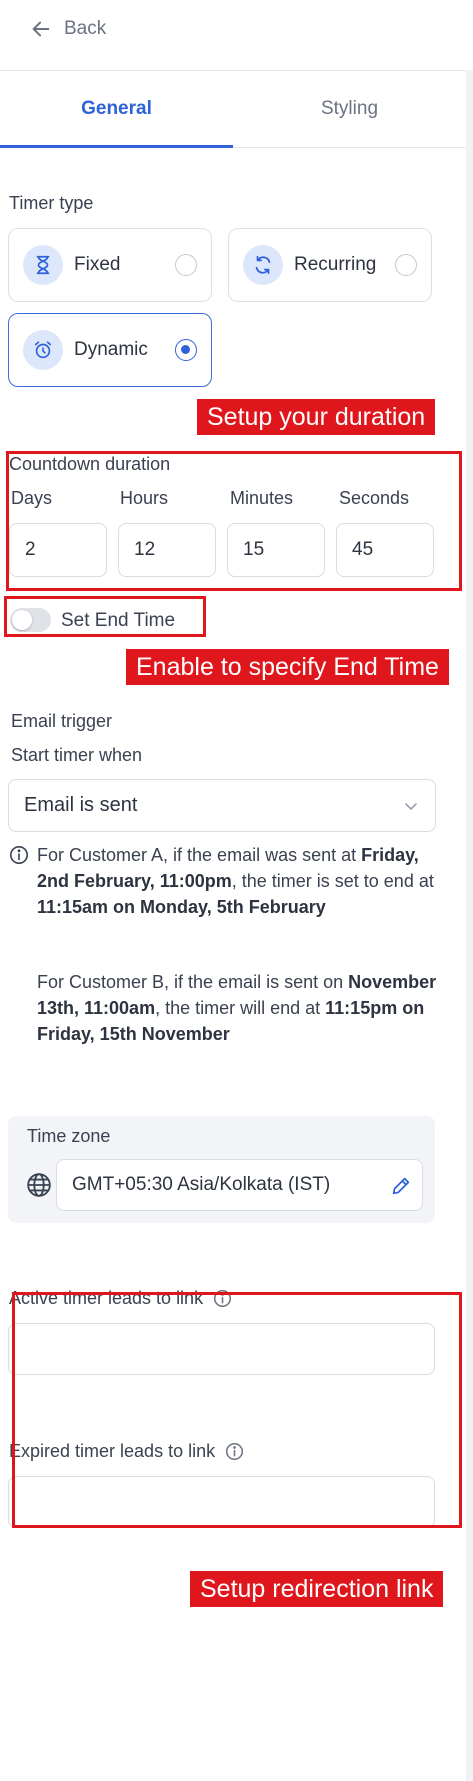 This screenshot has height=1781, width=473. I want to click on set-end-time-label: Set End Time, so click(118, 620).